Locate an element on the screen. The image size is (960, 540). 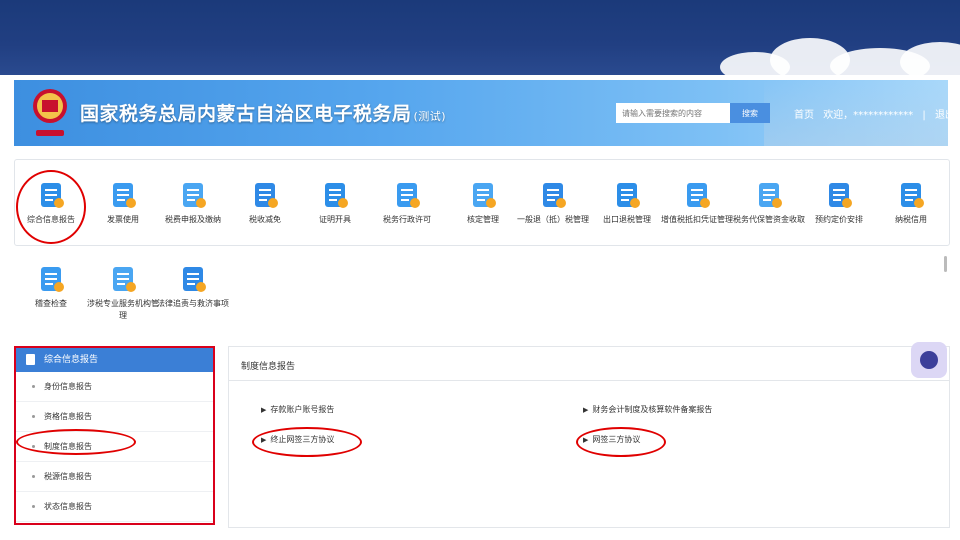
tax-credit-icon is located at coordinates (911, 195).